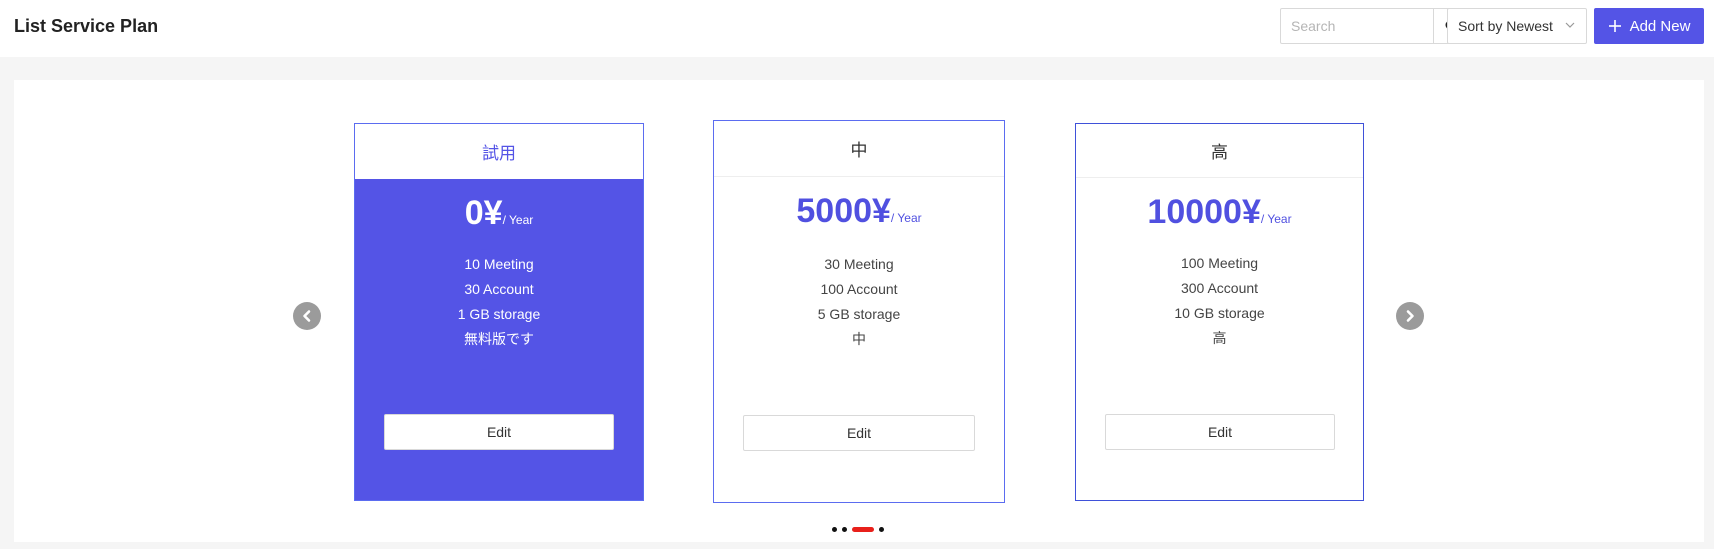  I want to click on plan-feature: 1 GB storage, so click(499, 314).